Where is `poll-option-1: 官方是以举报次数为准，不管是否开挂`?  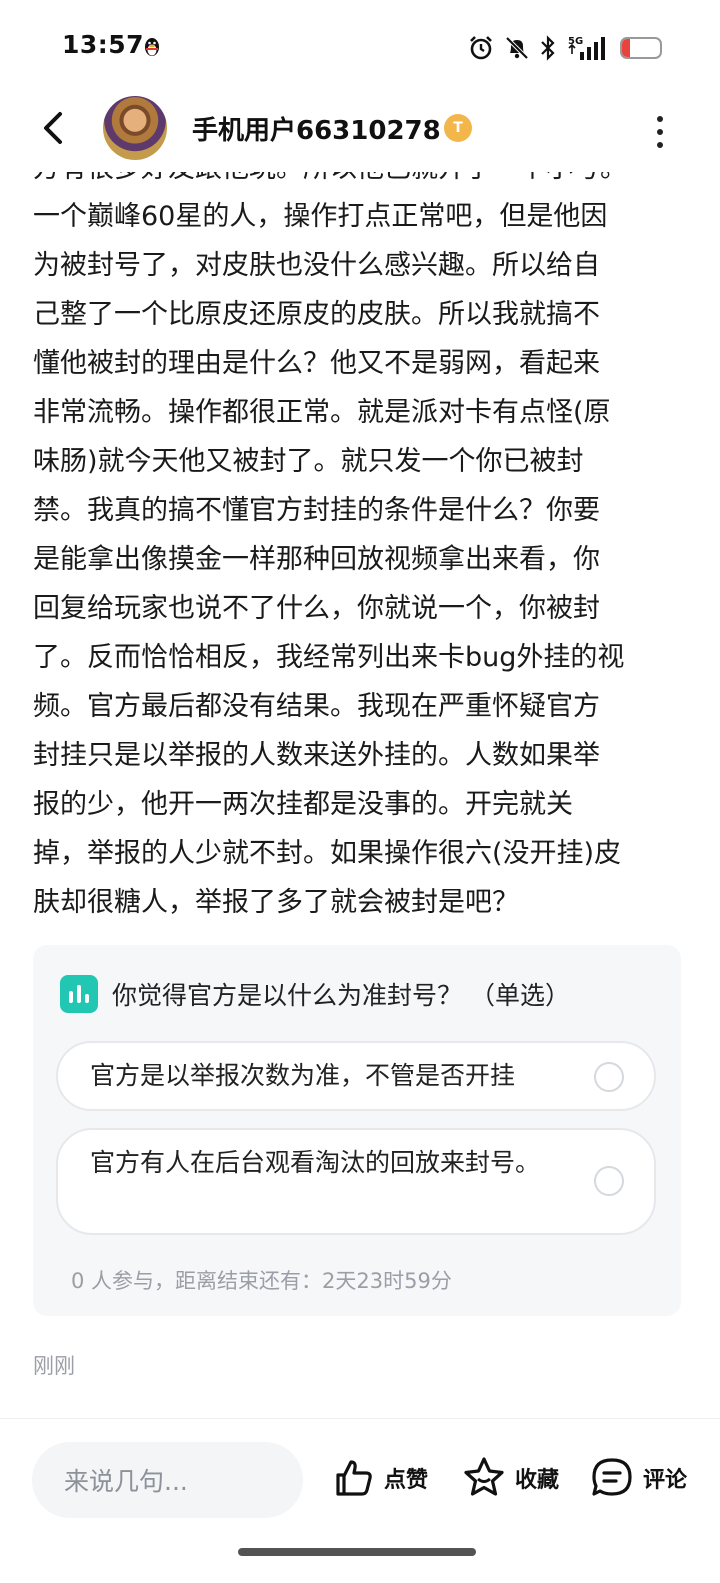 poll-option-1: 官方是以举报次数为准，不管是否开挂 is located at coordinates (356, 1076).